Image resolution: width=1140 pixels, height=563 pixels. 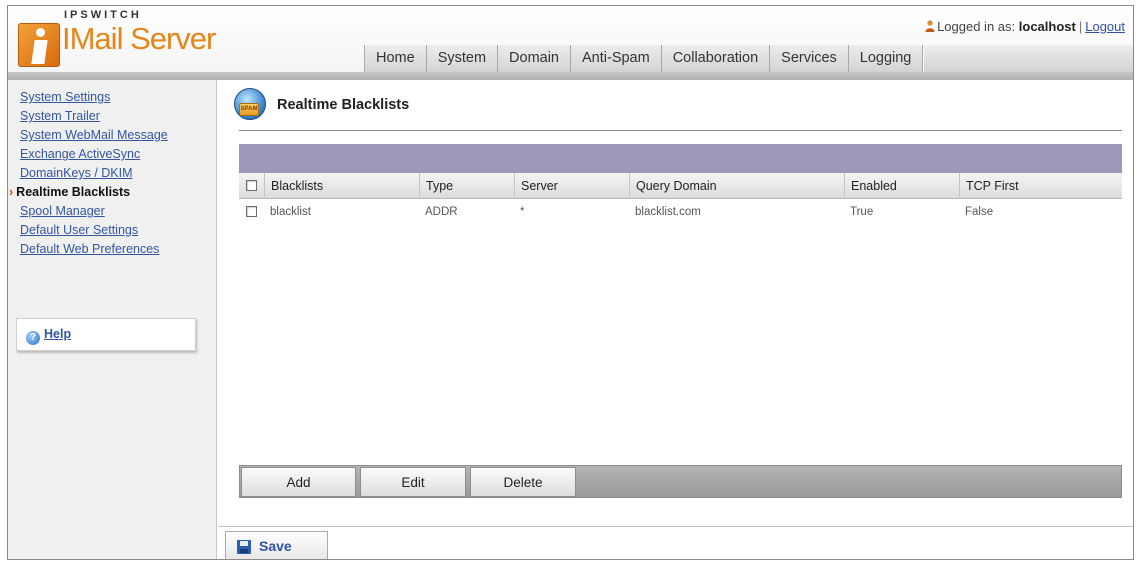 I want to click on cell-tcp-first: False, so click(x=979, y=212).